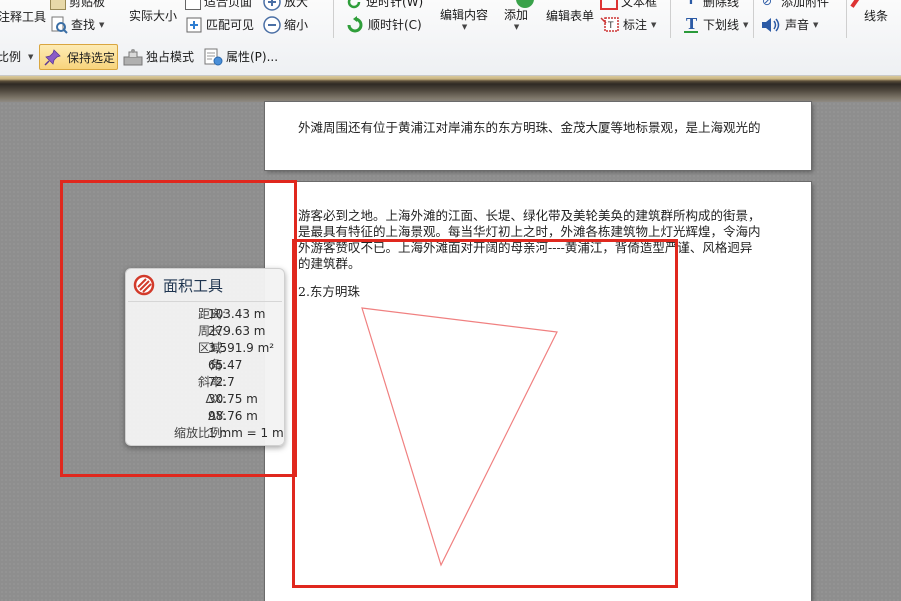 This screenshot has width=901, height=601. I want to click on lines-label: 线条, so click(876, 16).